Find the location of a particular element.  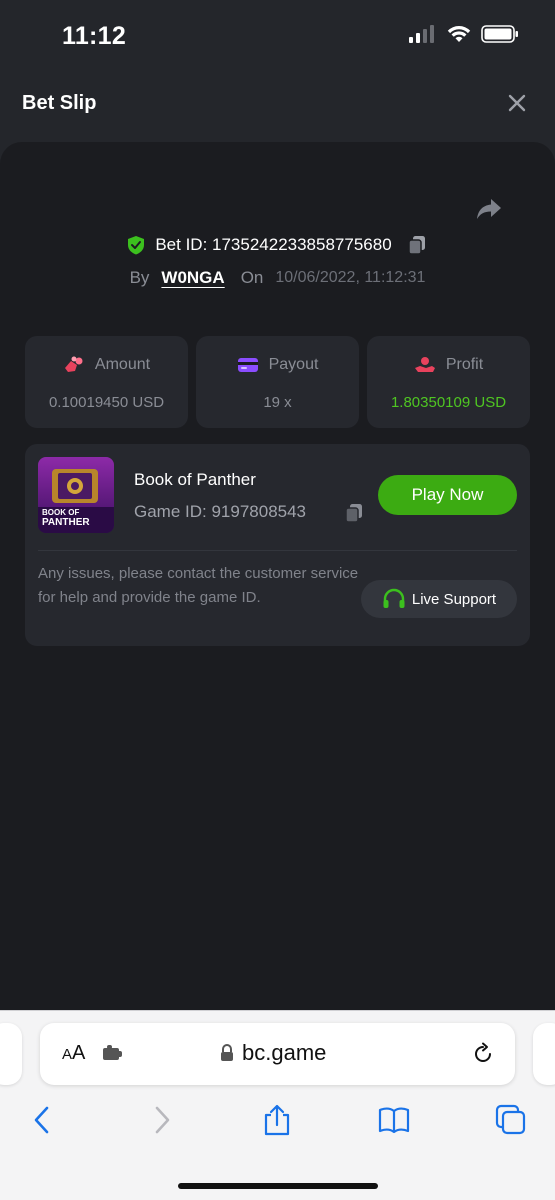

next-tab is located at coordinates (544, 1054).